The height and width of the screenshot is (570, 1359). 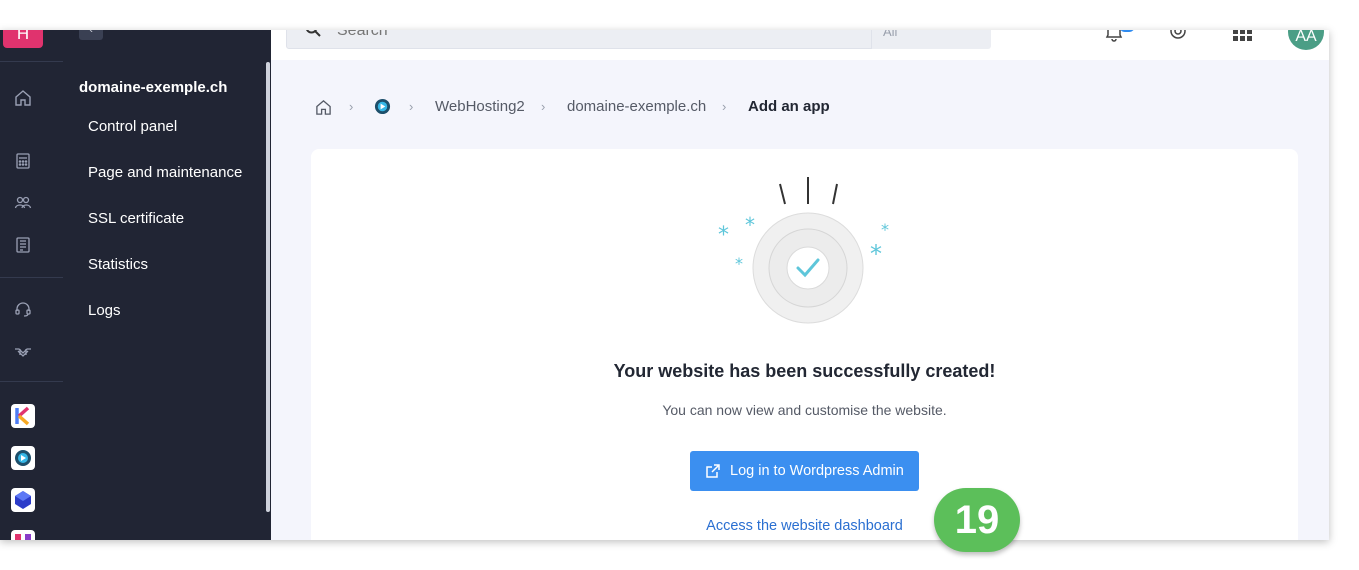 I want to click on top-bar: All AA, so click(x=800, y=45).